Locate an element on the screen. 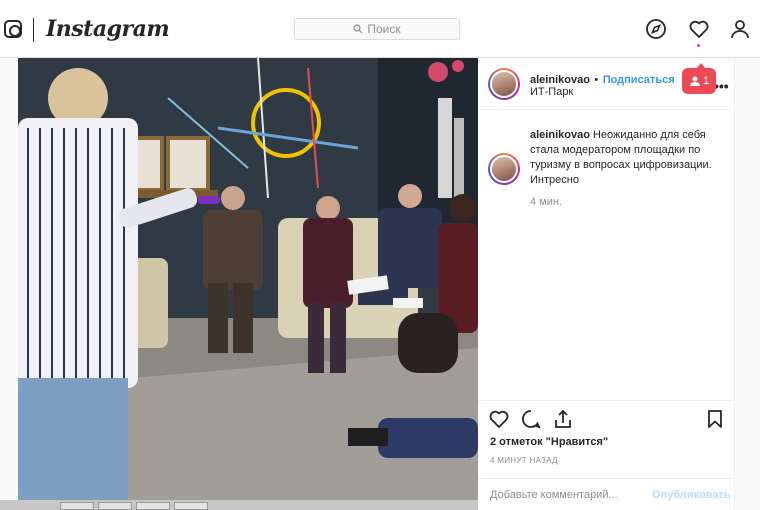  top-navbar: Instagram Поиск is located at coordinates (380, 29).